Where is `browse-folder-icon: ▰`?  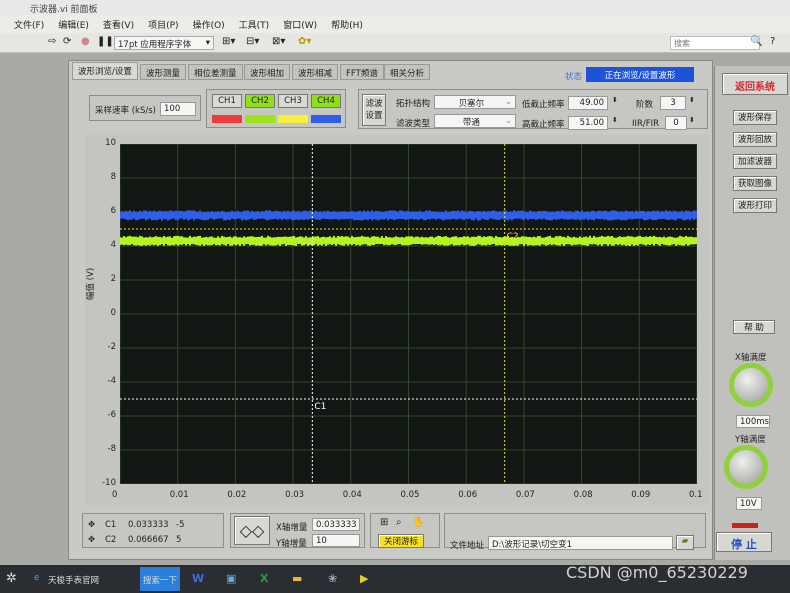 browse-folder-icon: ▰ is located at coordinates (685, 542).